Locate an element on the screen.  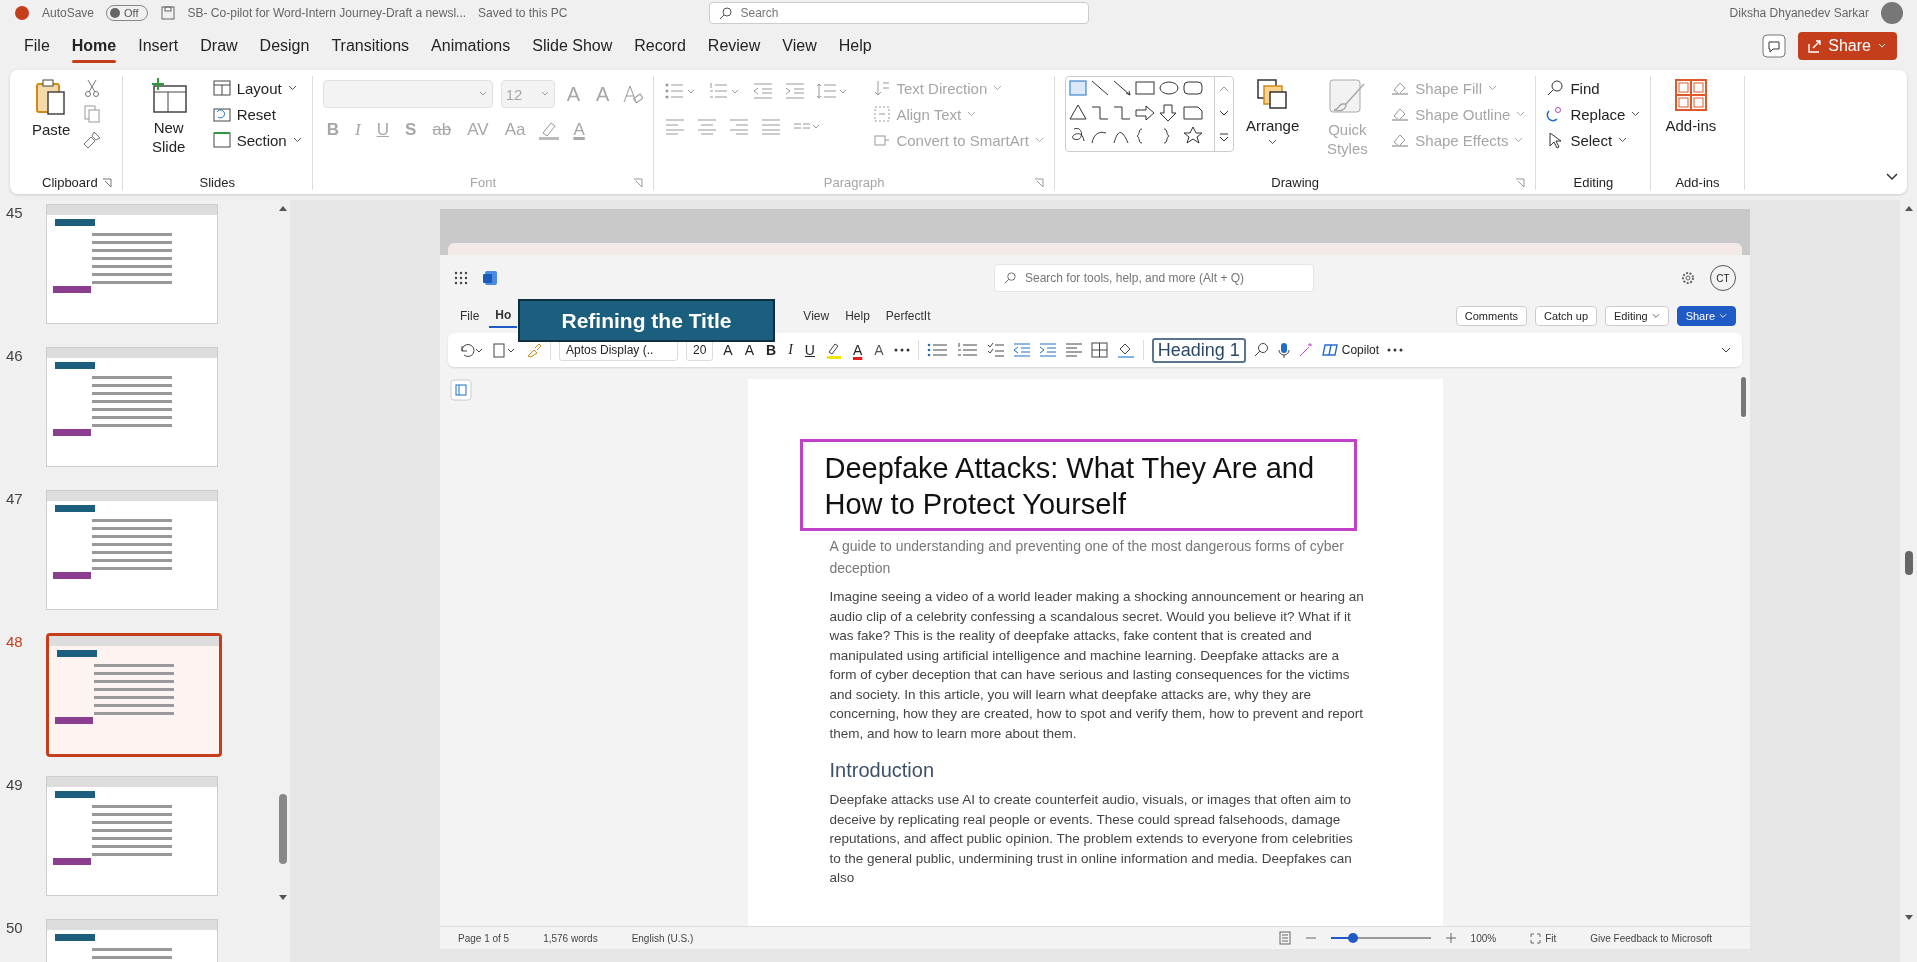
user-avatar is located at coordinates (1892, 13).